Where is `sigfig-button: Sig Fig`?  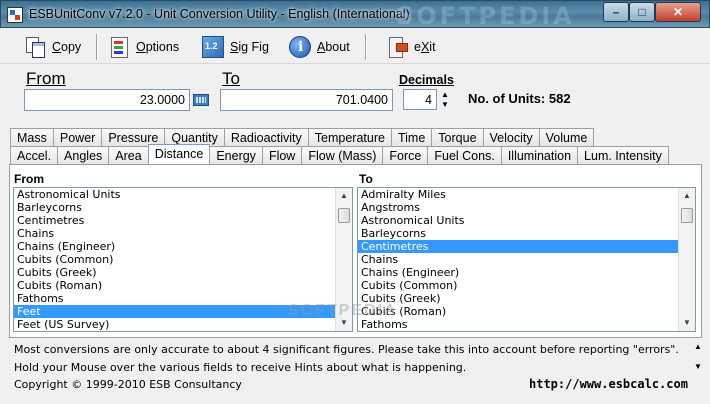 sigfig-button: Sig Fig is located at coordinates (235, 47).